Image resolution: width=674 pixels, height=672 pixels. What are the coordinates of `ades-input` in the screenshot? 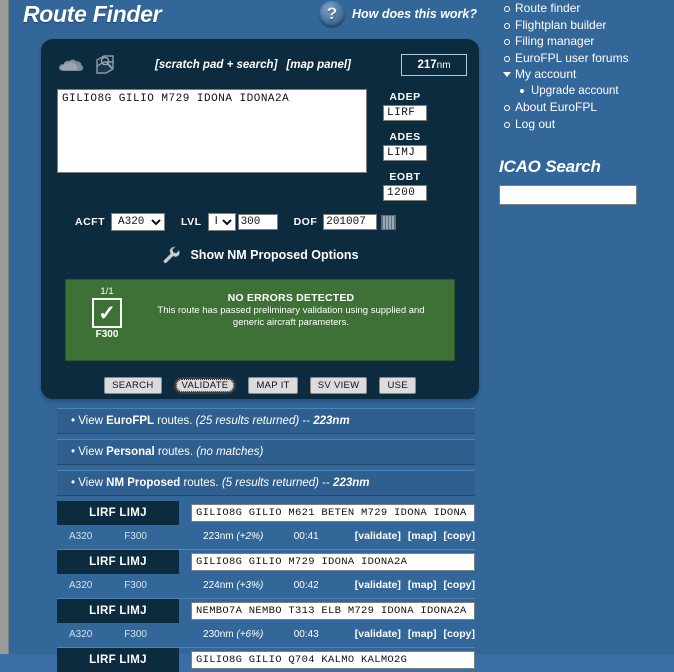 It's located at (405, 153).